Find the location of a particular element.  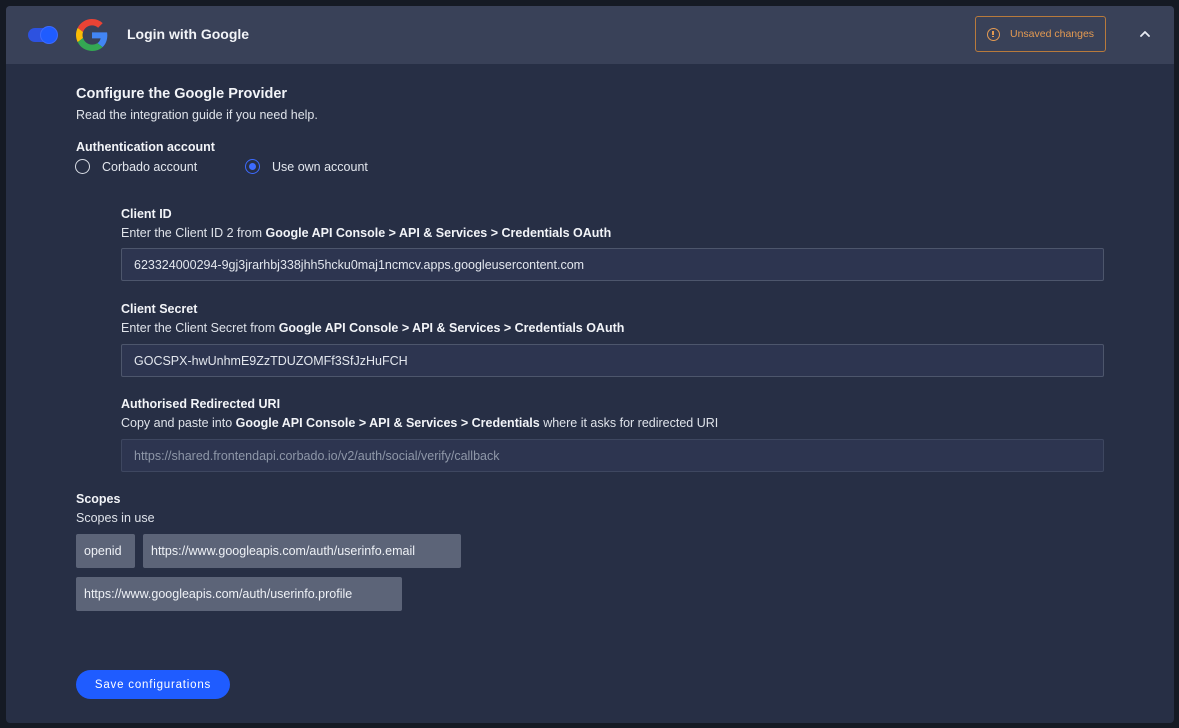

client-secret-input is located at coordinates (612, 360).